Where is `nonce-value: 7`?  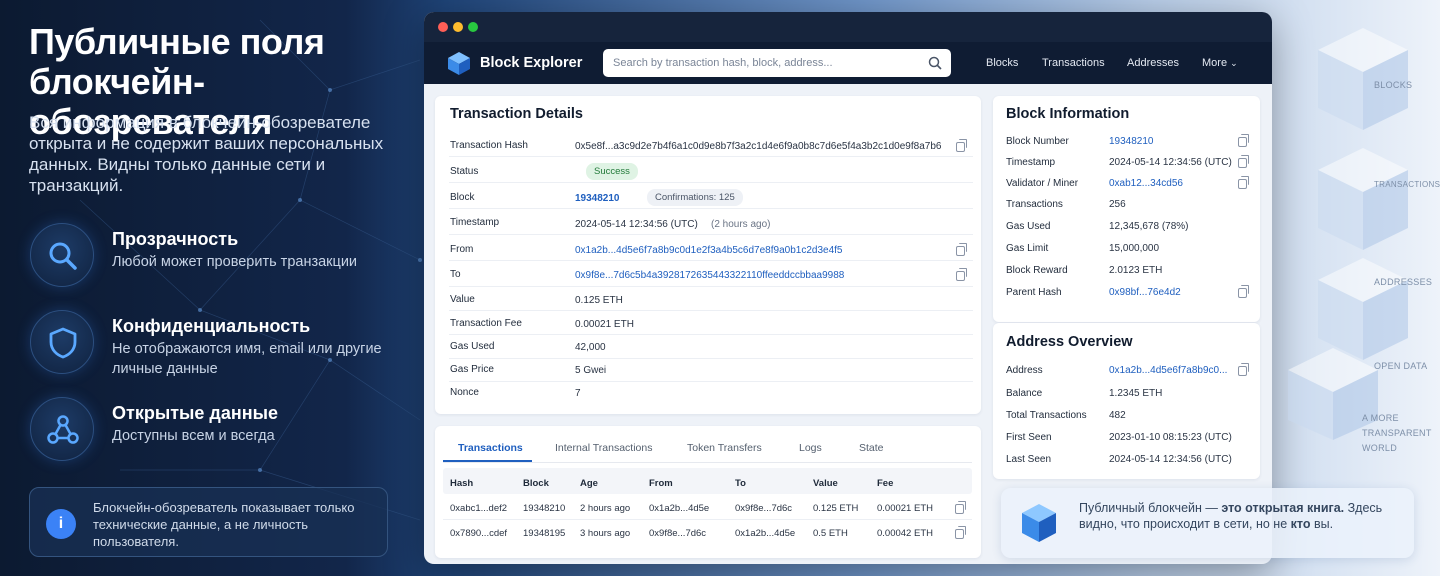 nonce-value: 7 is located at coordinates (578, 393).